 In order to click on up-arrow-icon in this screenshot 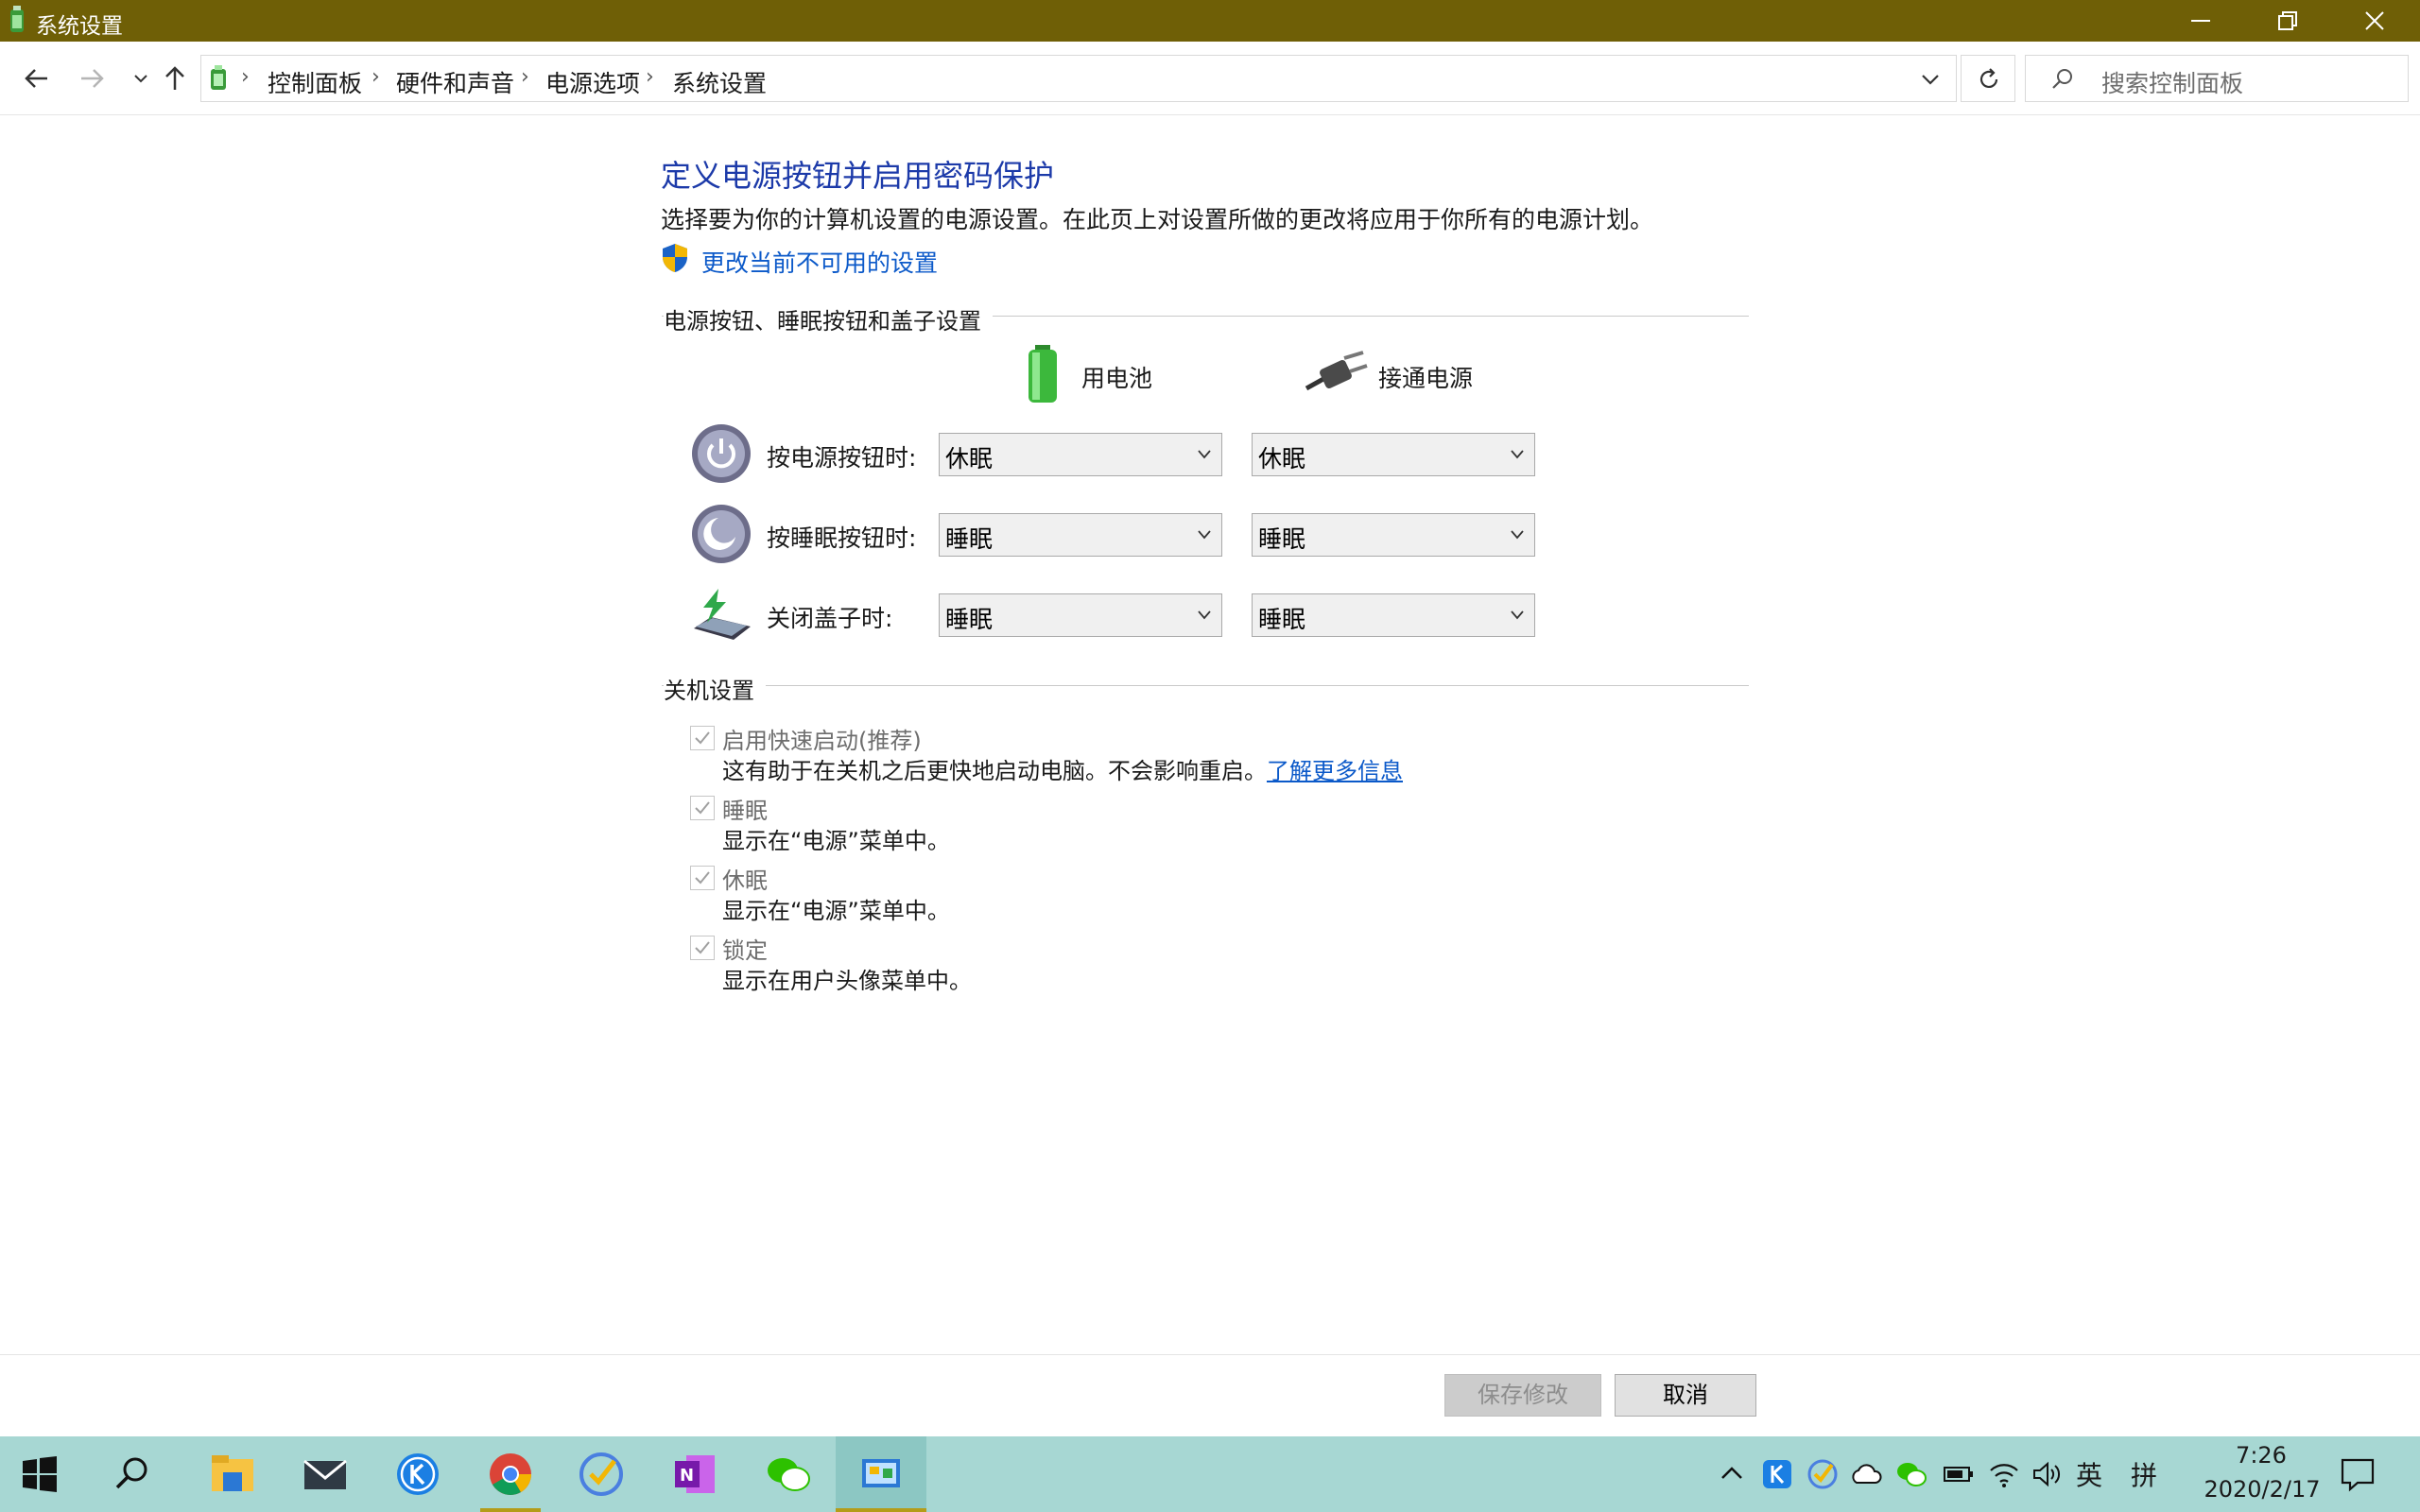, I will do `click(175, 78)`.